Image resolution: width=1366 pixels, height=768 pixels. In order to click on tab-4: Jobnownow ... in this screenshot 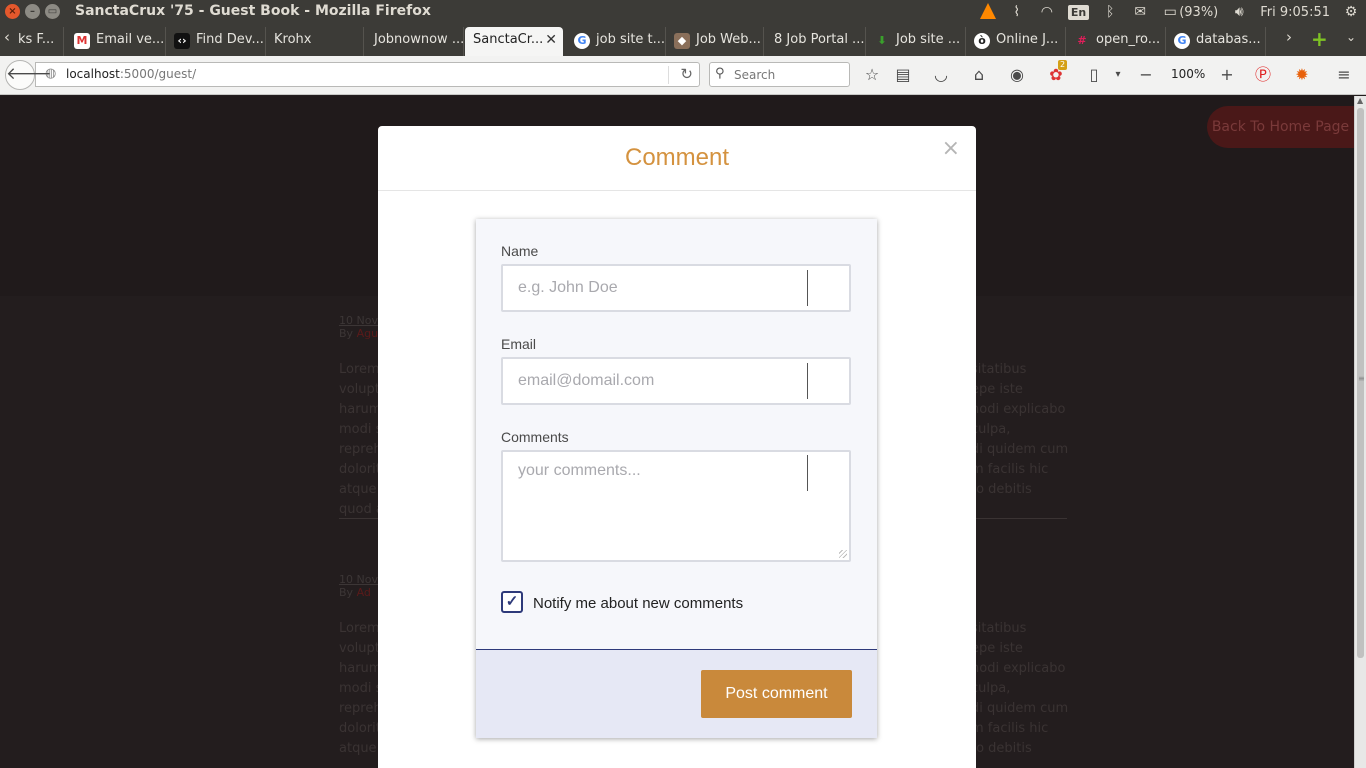, I will do `click(415, 41)`.